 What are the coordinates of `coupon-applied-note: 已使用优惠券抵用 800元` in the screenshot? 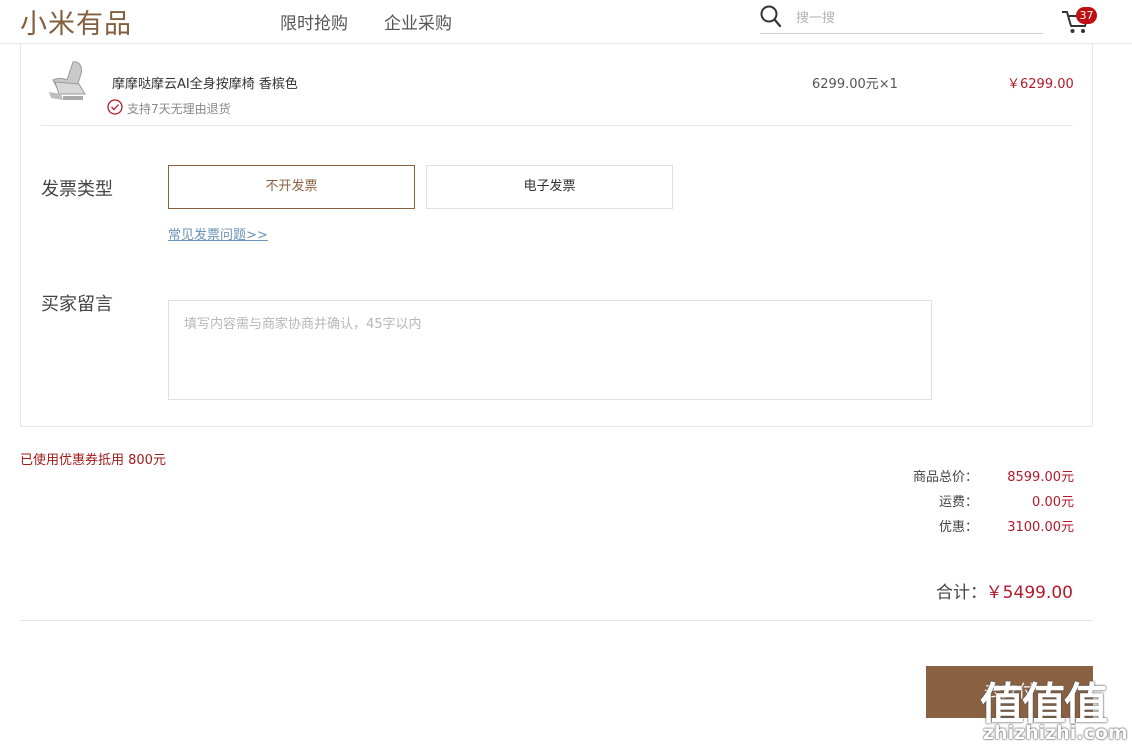 It's located at (93, 460).